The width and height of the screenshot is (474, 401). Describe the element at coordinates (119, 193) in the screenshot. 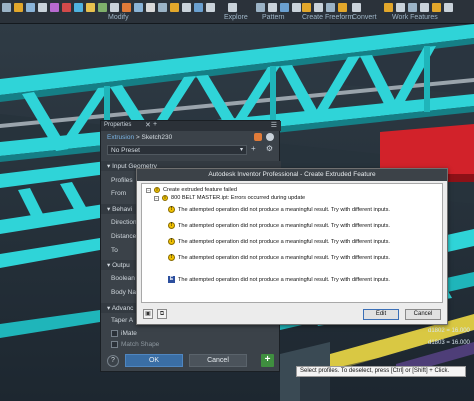

I see `from-label: From` at that location.